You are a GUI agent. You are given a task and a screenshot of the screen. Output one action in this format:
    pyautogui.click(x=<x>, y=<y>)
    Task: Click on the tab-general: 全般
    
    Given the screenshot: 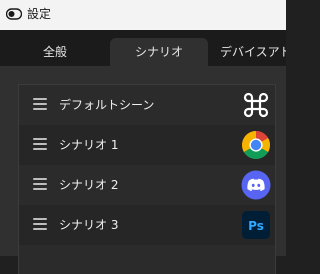 What is the action you would take?
    pyautogui.click(x=55, y=52)
    